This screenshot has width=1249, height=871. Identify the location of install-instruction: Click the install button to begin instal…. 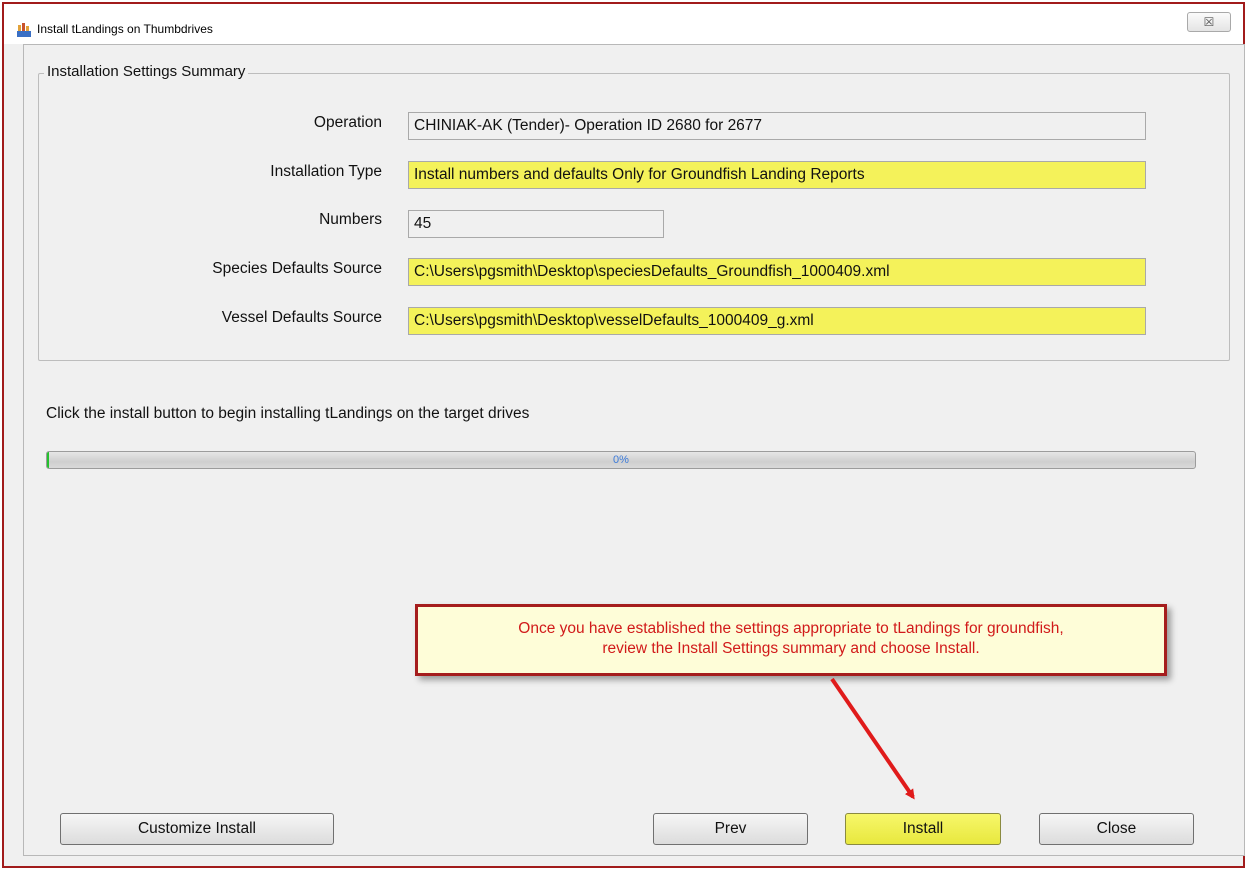
(288, 413).